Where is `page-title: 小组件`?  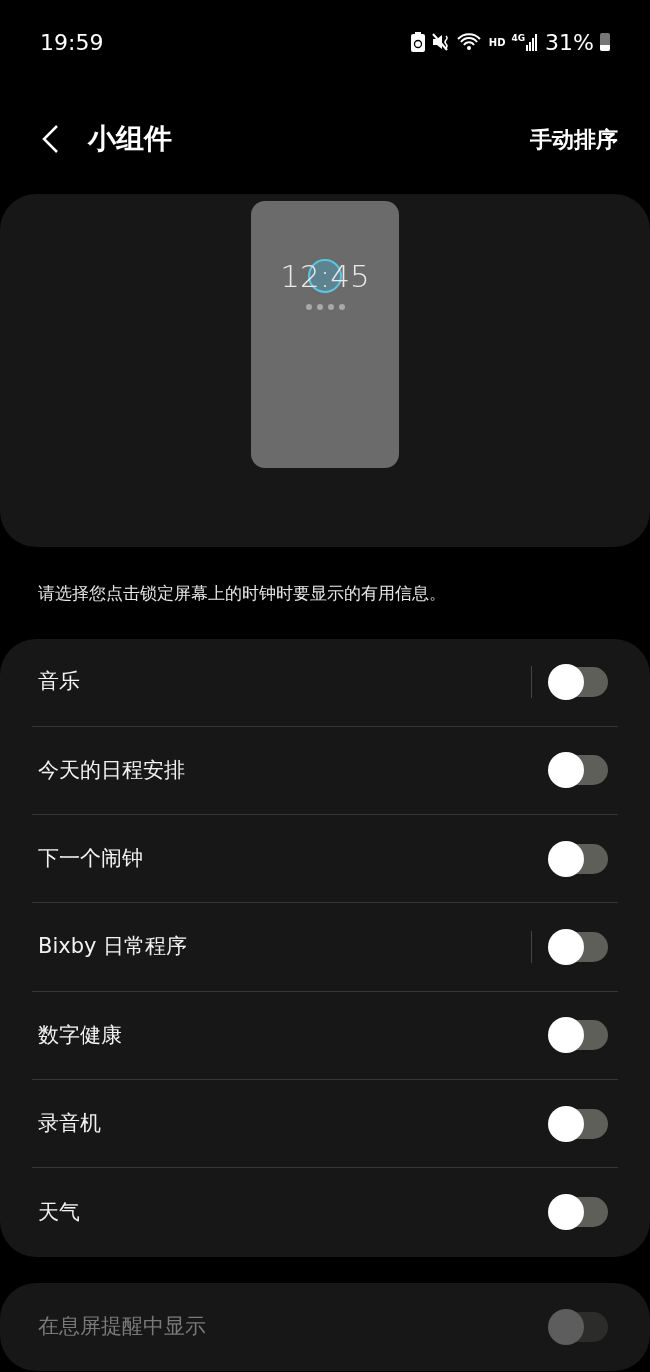 page-title: 小组件 is located at coordinates (130, 139).